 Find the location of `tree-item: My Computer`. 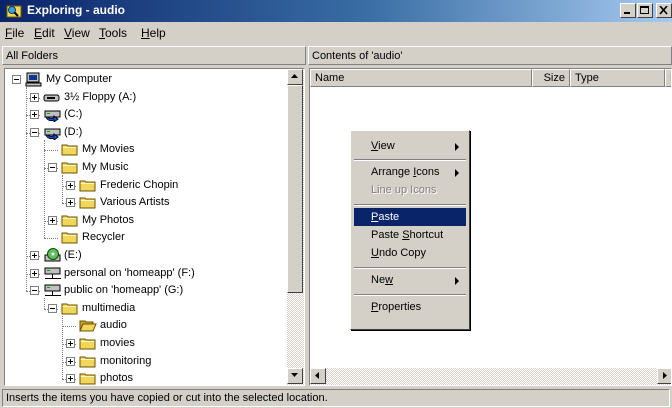

tree-item: My Computer is located at coordinates (146, 79).